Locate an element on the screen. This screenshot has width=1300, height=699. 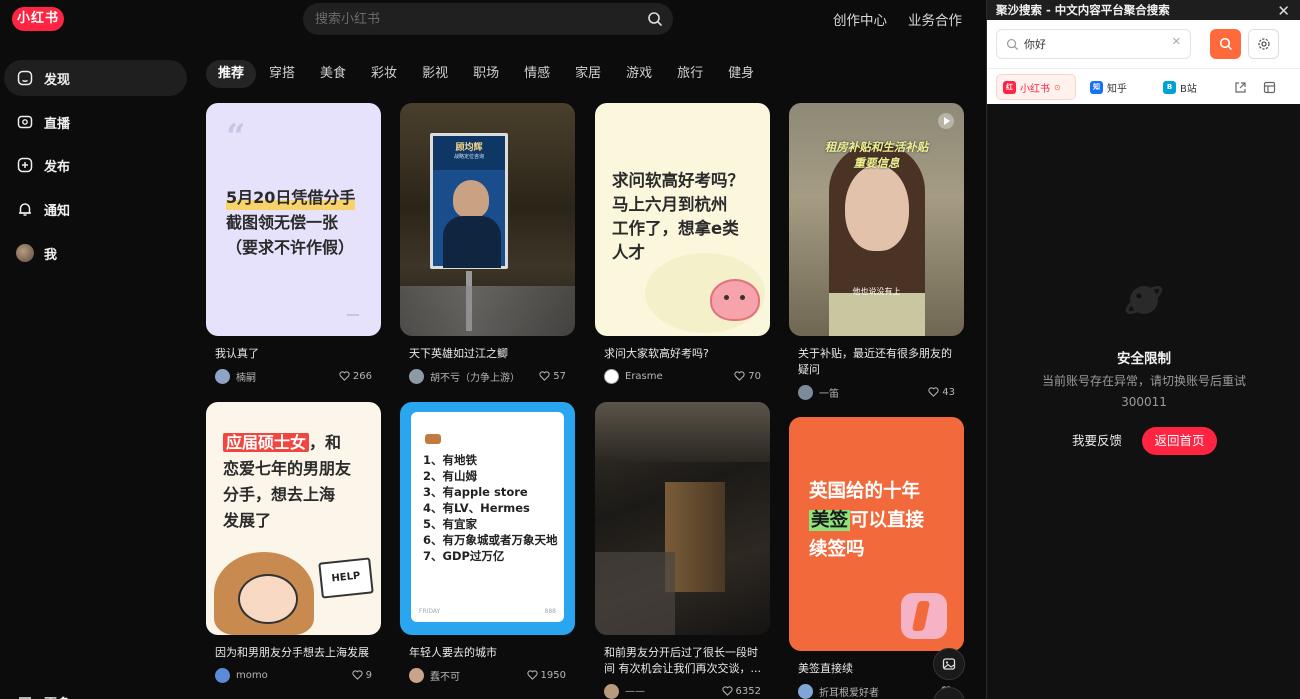
live-icon is located at coordinates (25, 122).